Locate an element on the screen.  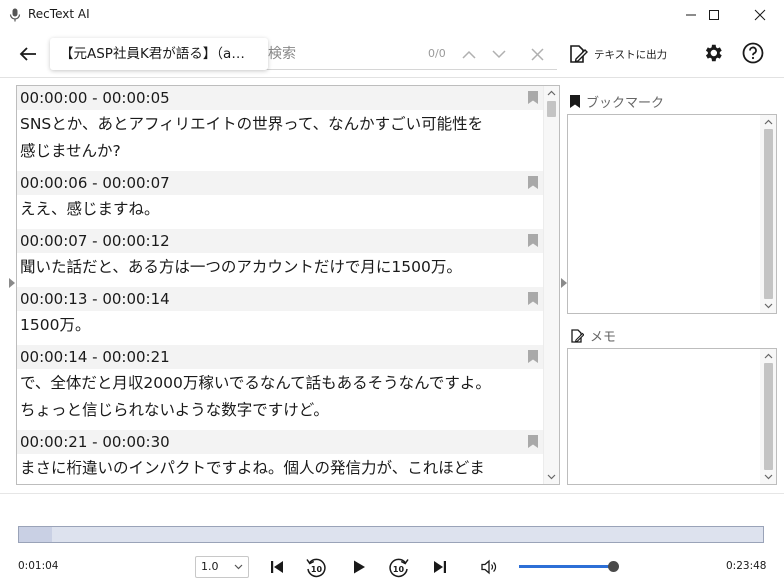
splitter-left-arrow-icon is located at coordinates (12, 283).